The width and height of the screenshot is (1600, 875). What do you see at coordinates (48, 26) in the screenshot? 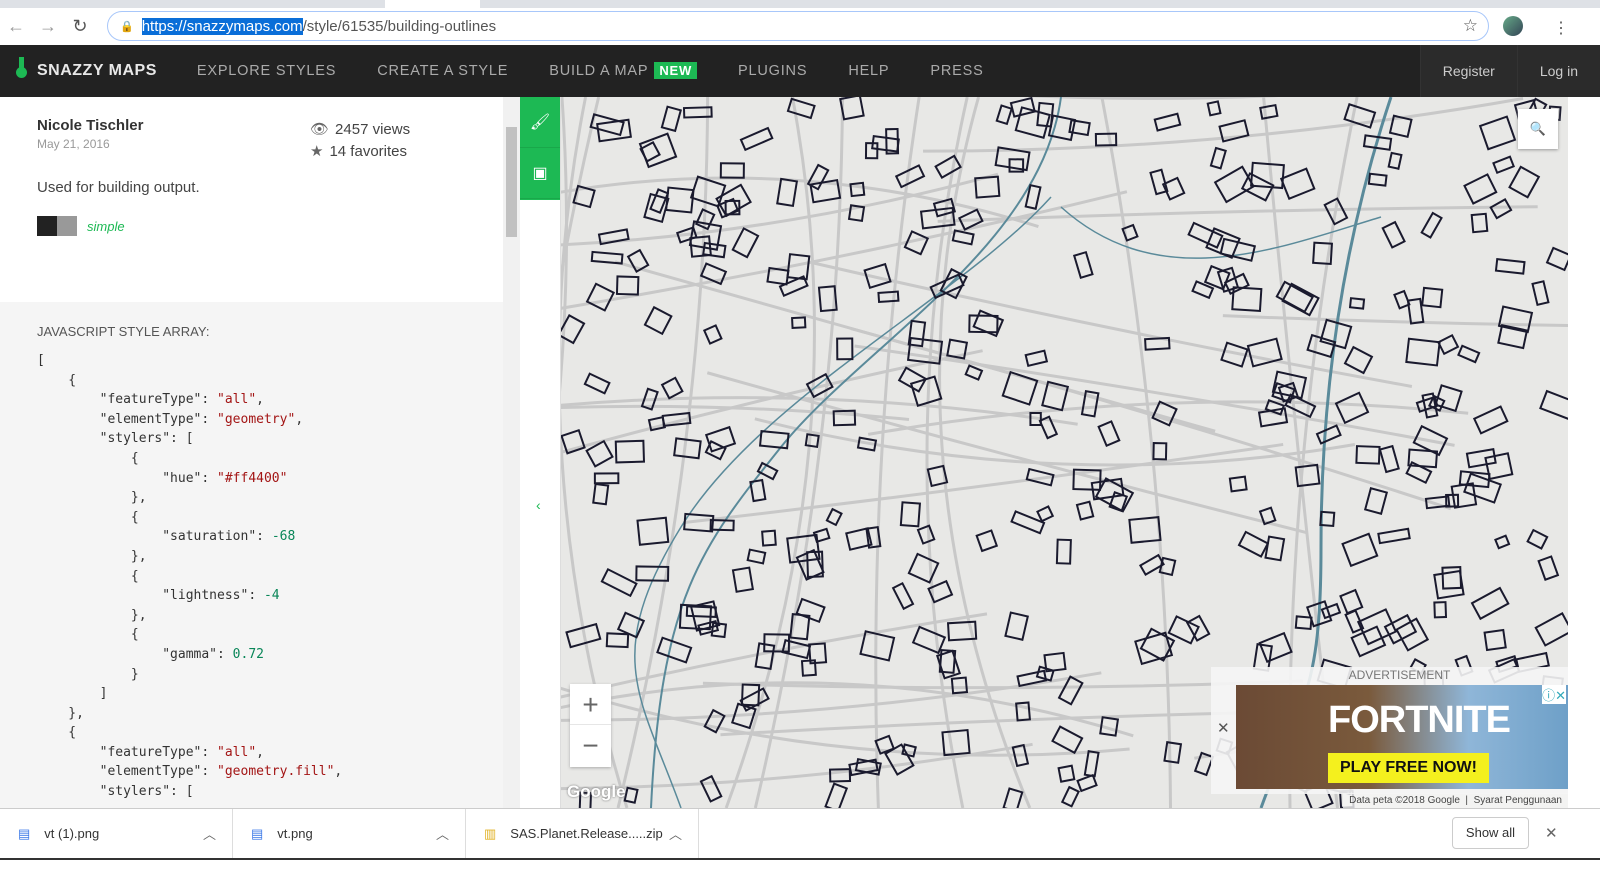
I see `forward-icon: →` at bounding box center [48, 26].